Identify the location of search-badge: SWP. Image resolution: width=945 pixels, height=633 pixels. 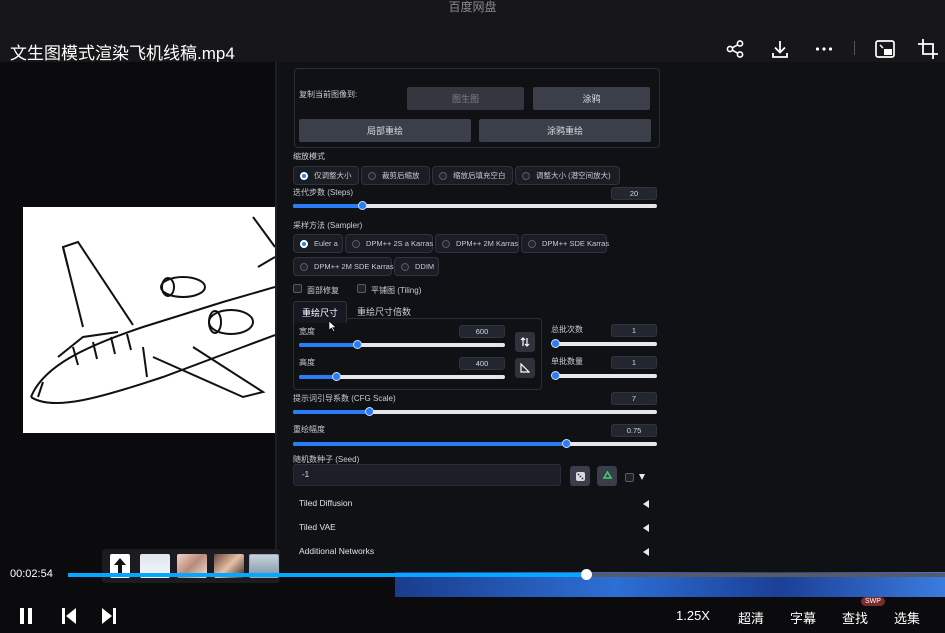
(873, 601).